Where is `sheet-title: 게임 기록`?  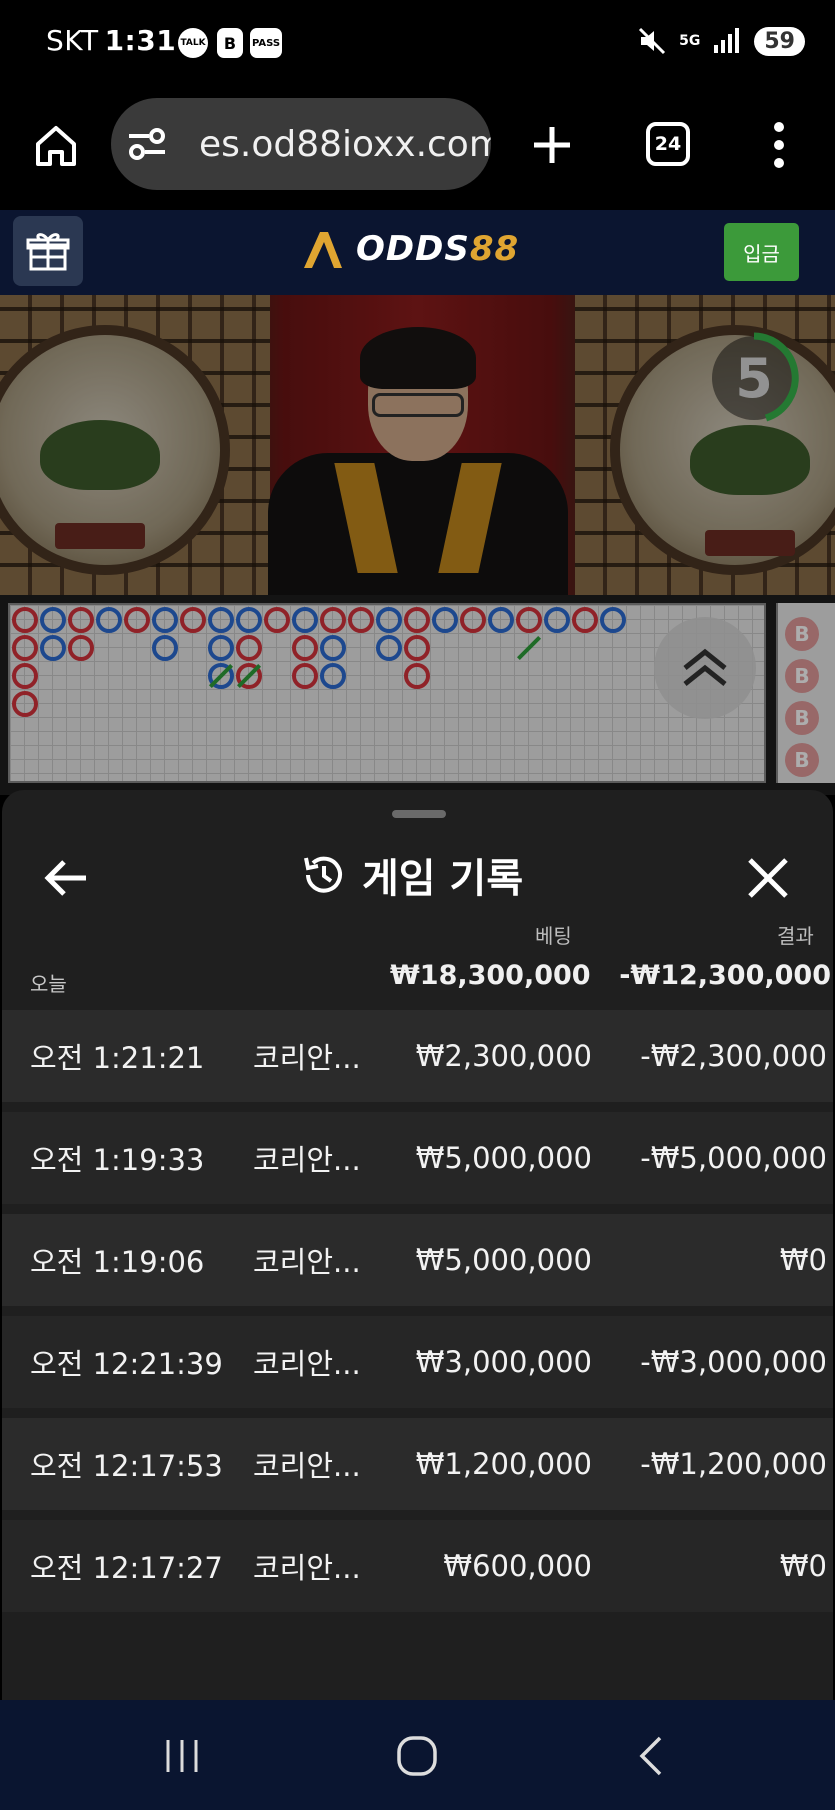 sheet-title: 게임 기록 is located at coordinates (411, 875).